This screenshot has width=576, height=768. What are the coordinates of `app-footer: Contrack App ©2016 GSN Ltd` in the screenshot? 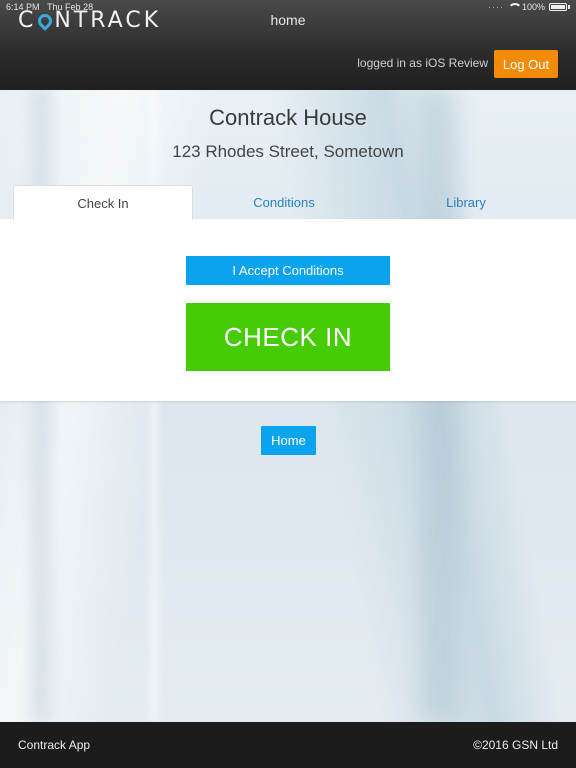 It's located at (288, 745).